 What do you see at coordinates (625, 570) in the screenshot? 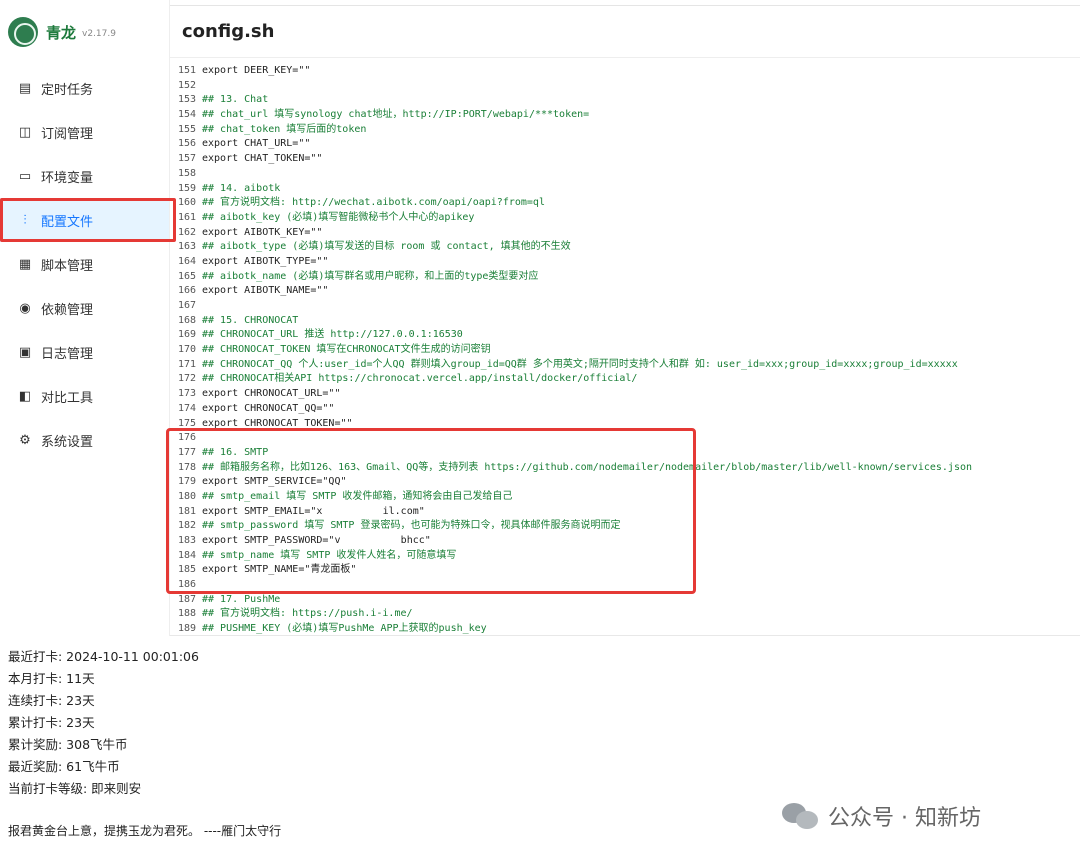
I see `code-line: 185 export SMTP_NAME="青龙面板"` at bounding box center [625, 570].